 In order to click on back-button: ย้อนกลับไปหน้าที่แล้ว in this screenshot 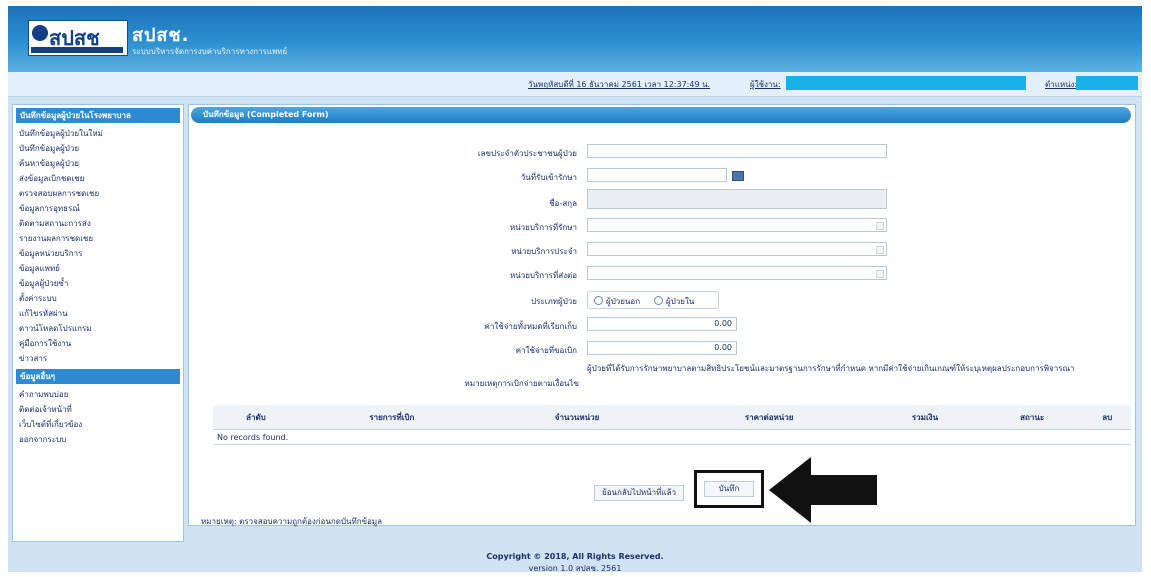, I will do `click(639, 493)`.